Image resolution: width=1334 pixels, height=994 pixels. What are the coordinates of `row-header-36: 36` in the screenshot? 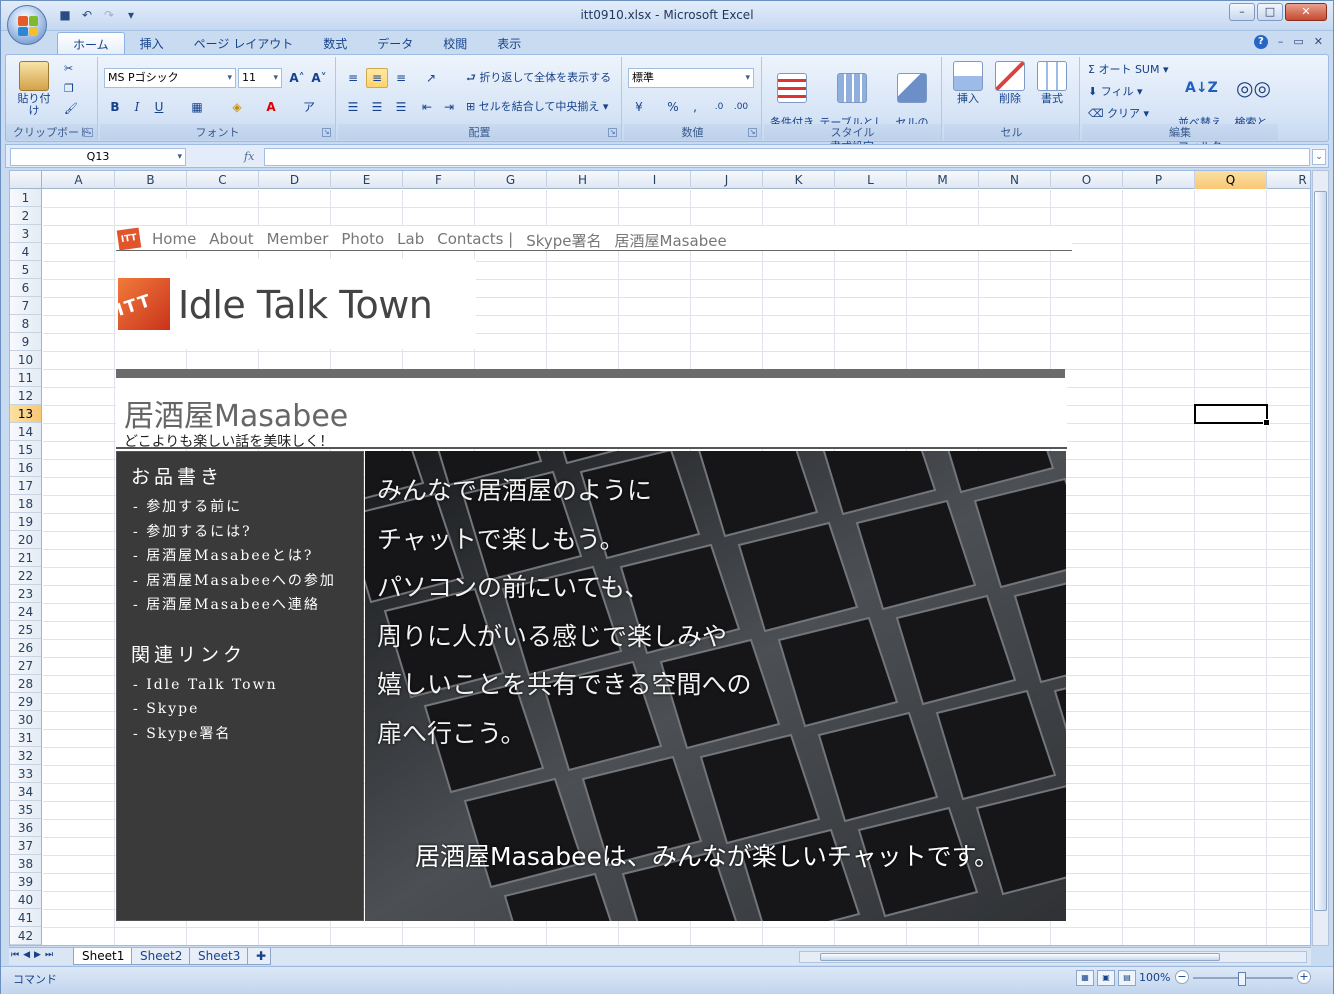 It's located at (25, 828).